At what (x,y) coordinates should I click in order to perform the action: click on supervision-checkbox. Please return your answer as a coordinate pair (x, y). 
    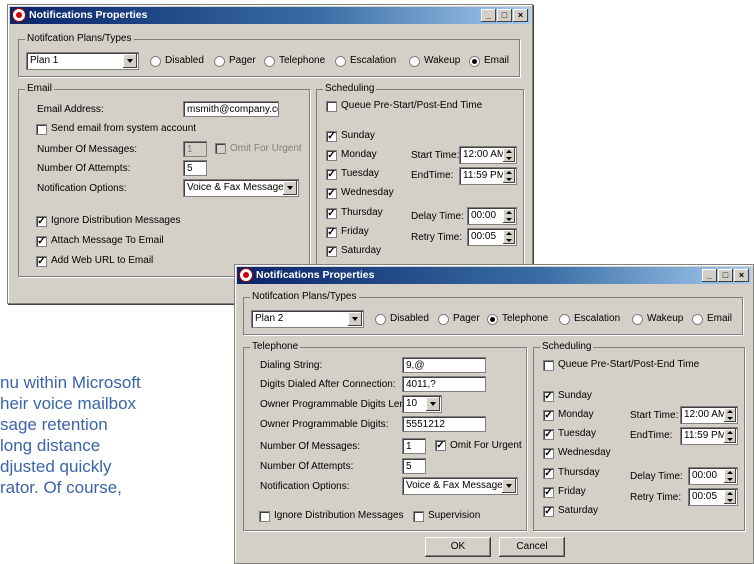
    Looking at the image, I should click on (418, 516).